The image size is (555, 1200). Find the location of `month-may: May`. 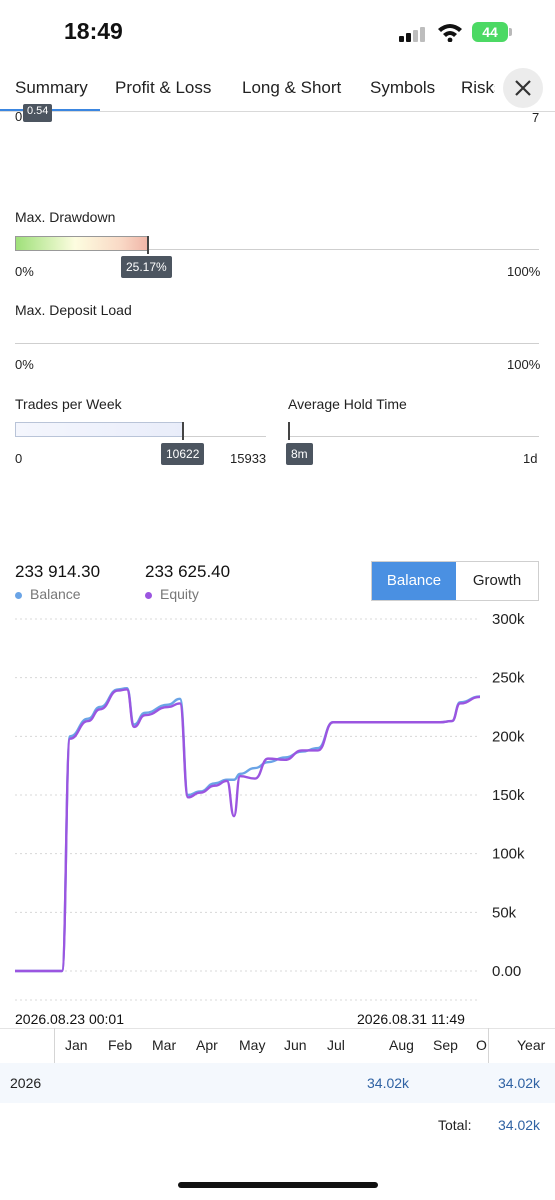

month-may: May is located at coordinates (252, 1045).